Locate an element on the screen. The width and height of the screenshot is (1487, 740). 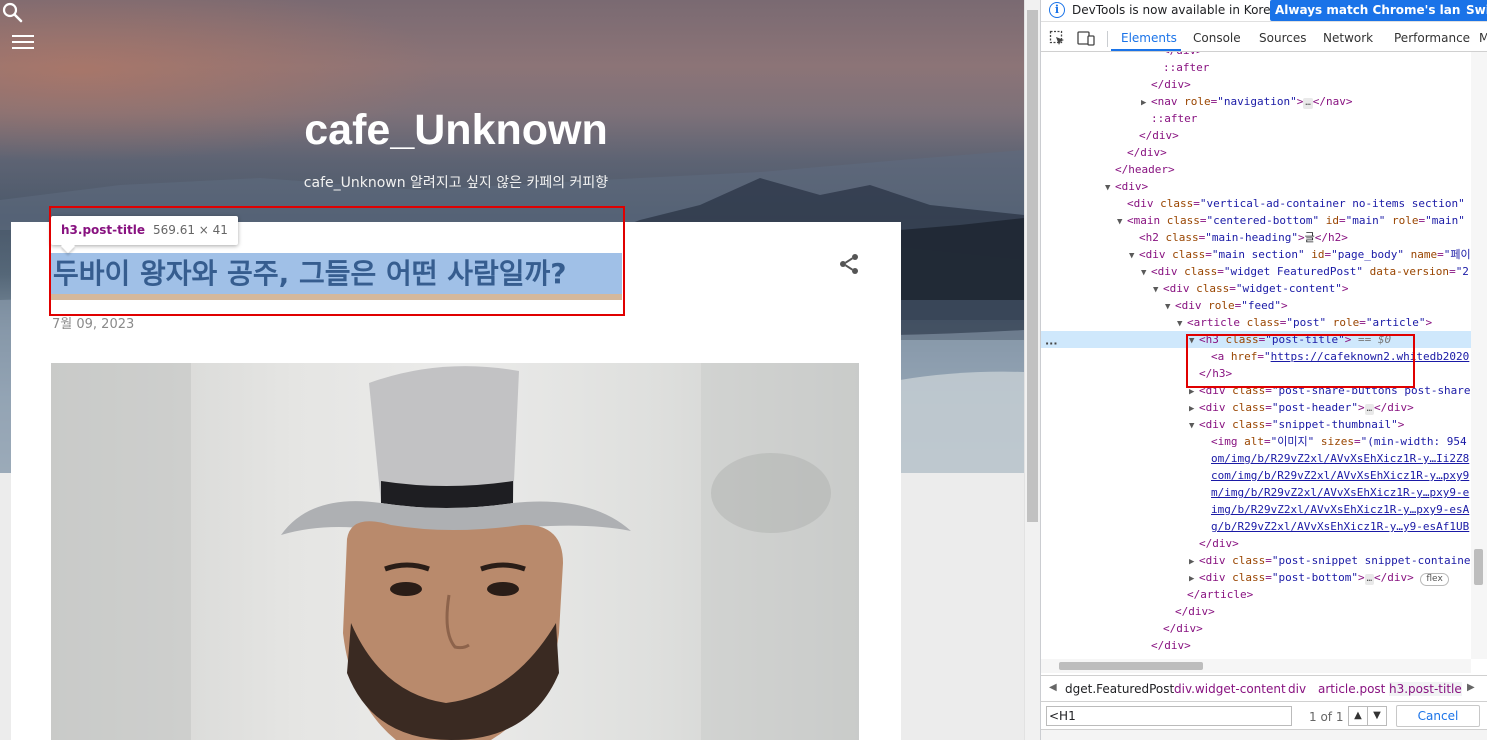
find-next-icon: ▼ is located at coordinates (1377, 716).